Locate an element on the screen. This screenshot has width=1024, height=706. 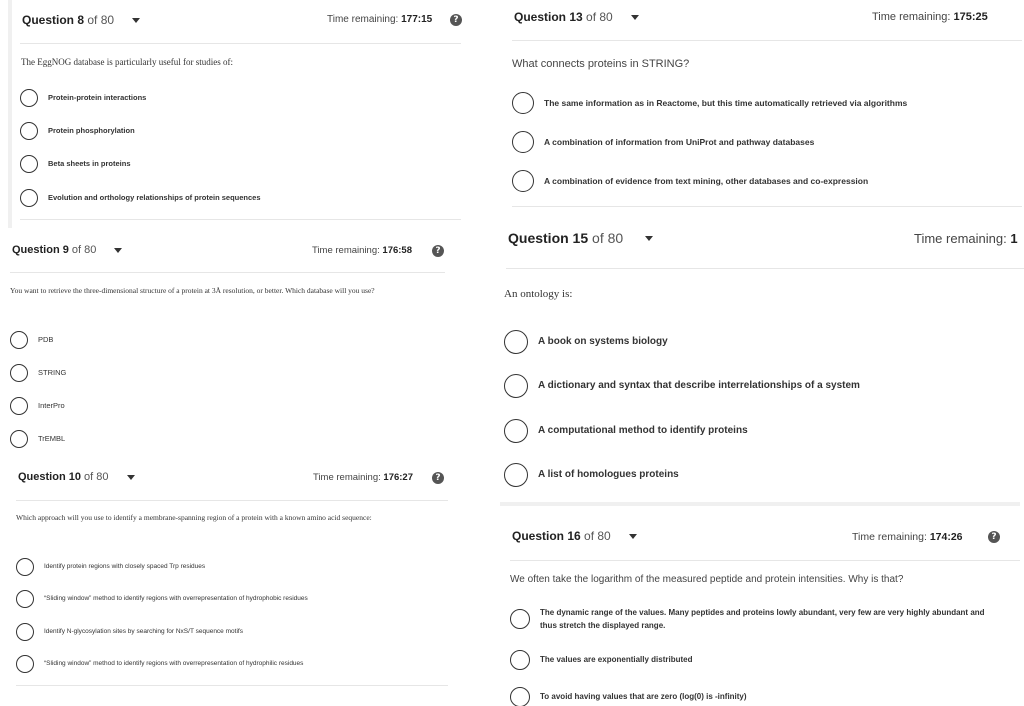
option-q8-1: Protein-protein interactions is located at coordinates (83, 98).